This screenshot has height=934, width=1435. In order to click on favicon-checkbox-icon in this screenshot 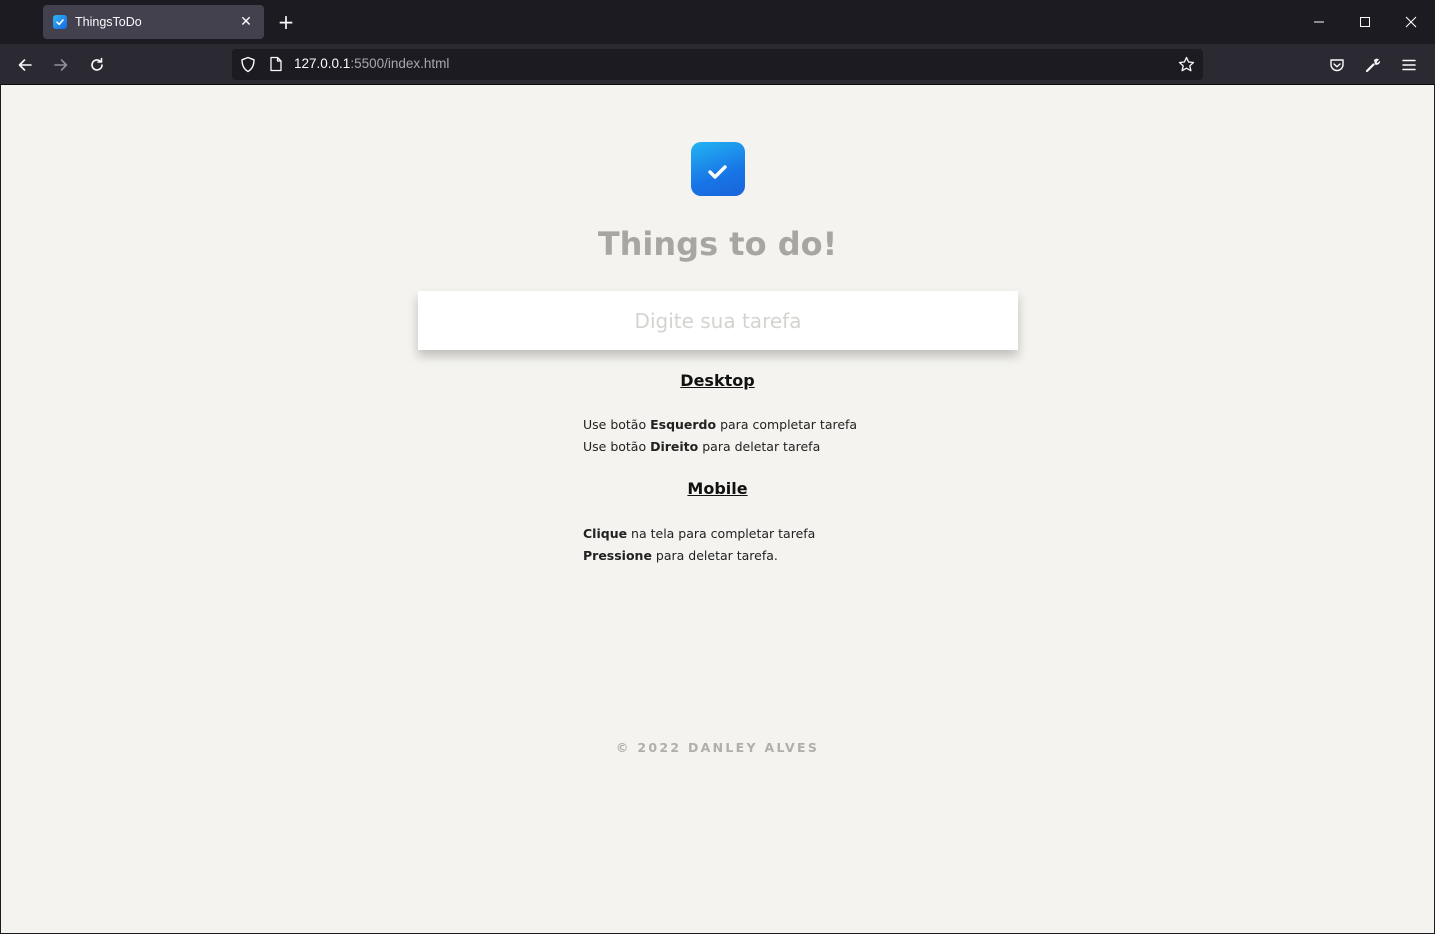, I will do `click(60, 22)`.